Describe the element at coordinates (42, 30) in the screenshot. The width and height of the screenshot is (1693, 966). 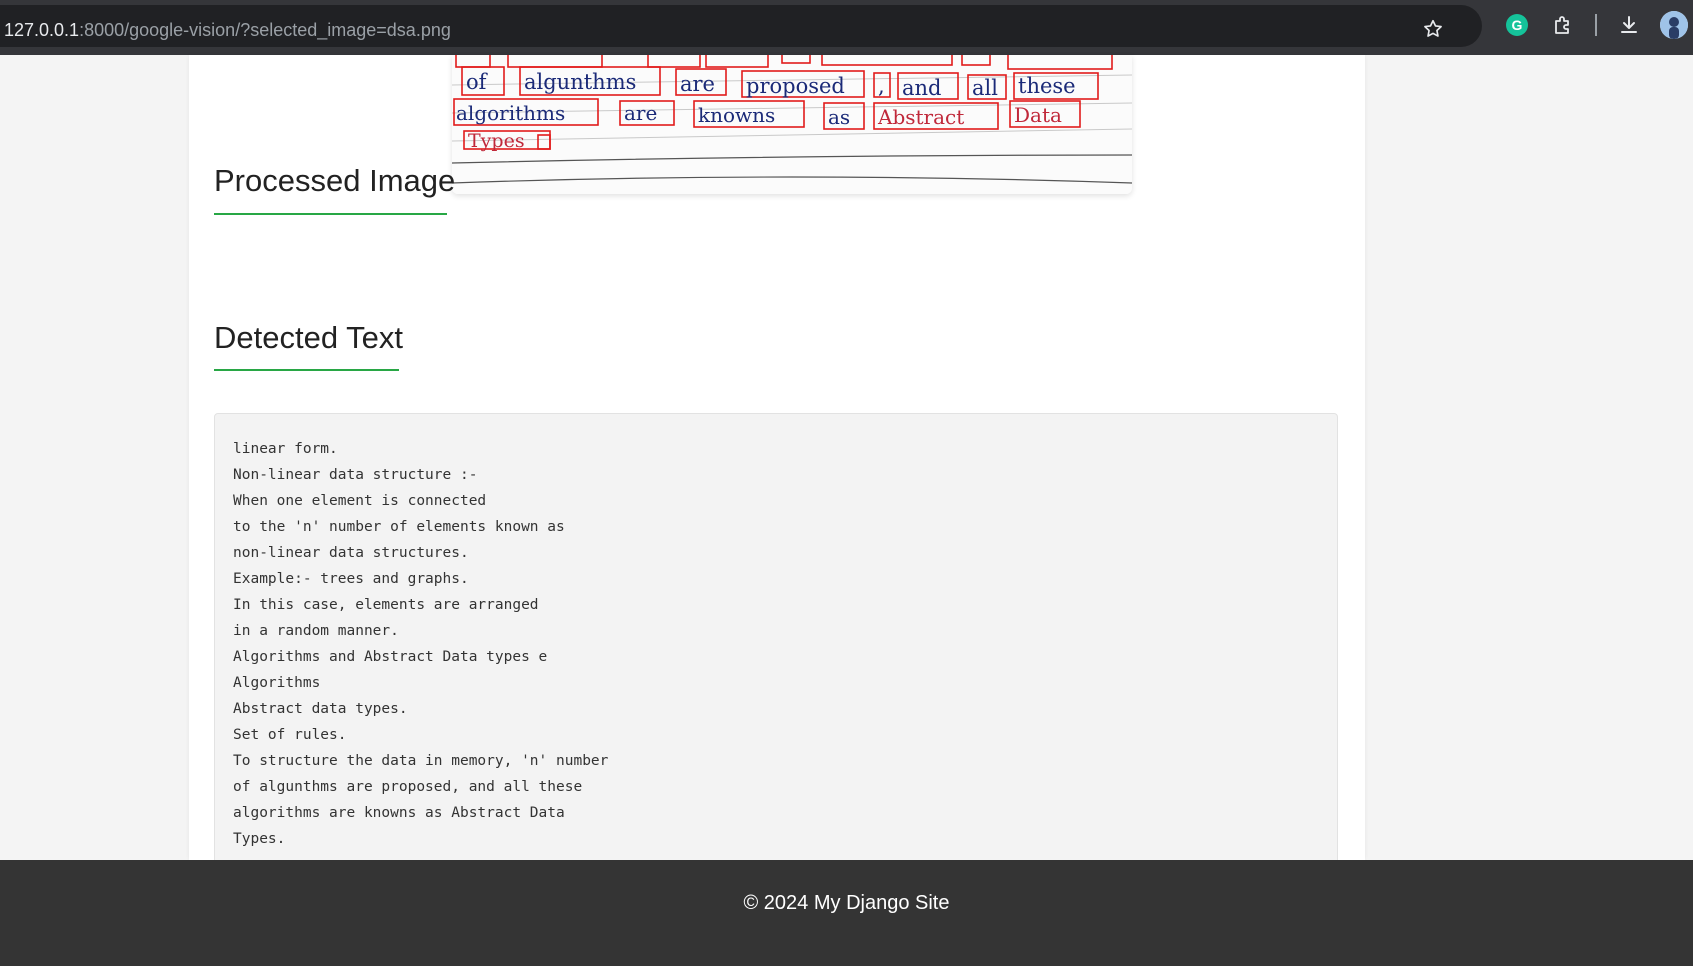
I see `url-host: 127.0.0.1` at that location.